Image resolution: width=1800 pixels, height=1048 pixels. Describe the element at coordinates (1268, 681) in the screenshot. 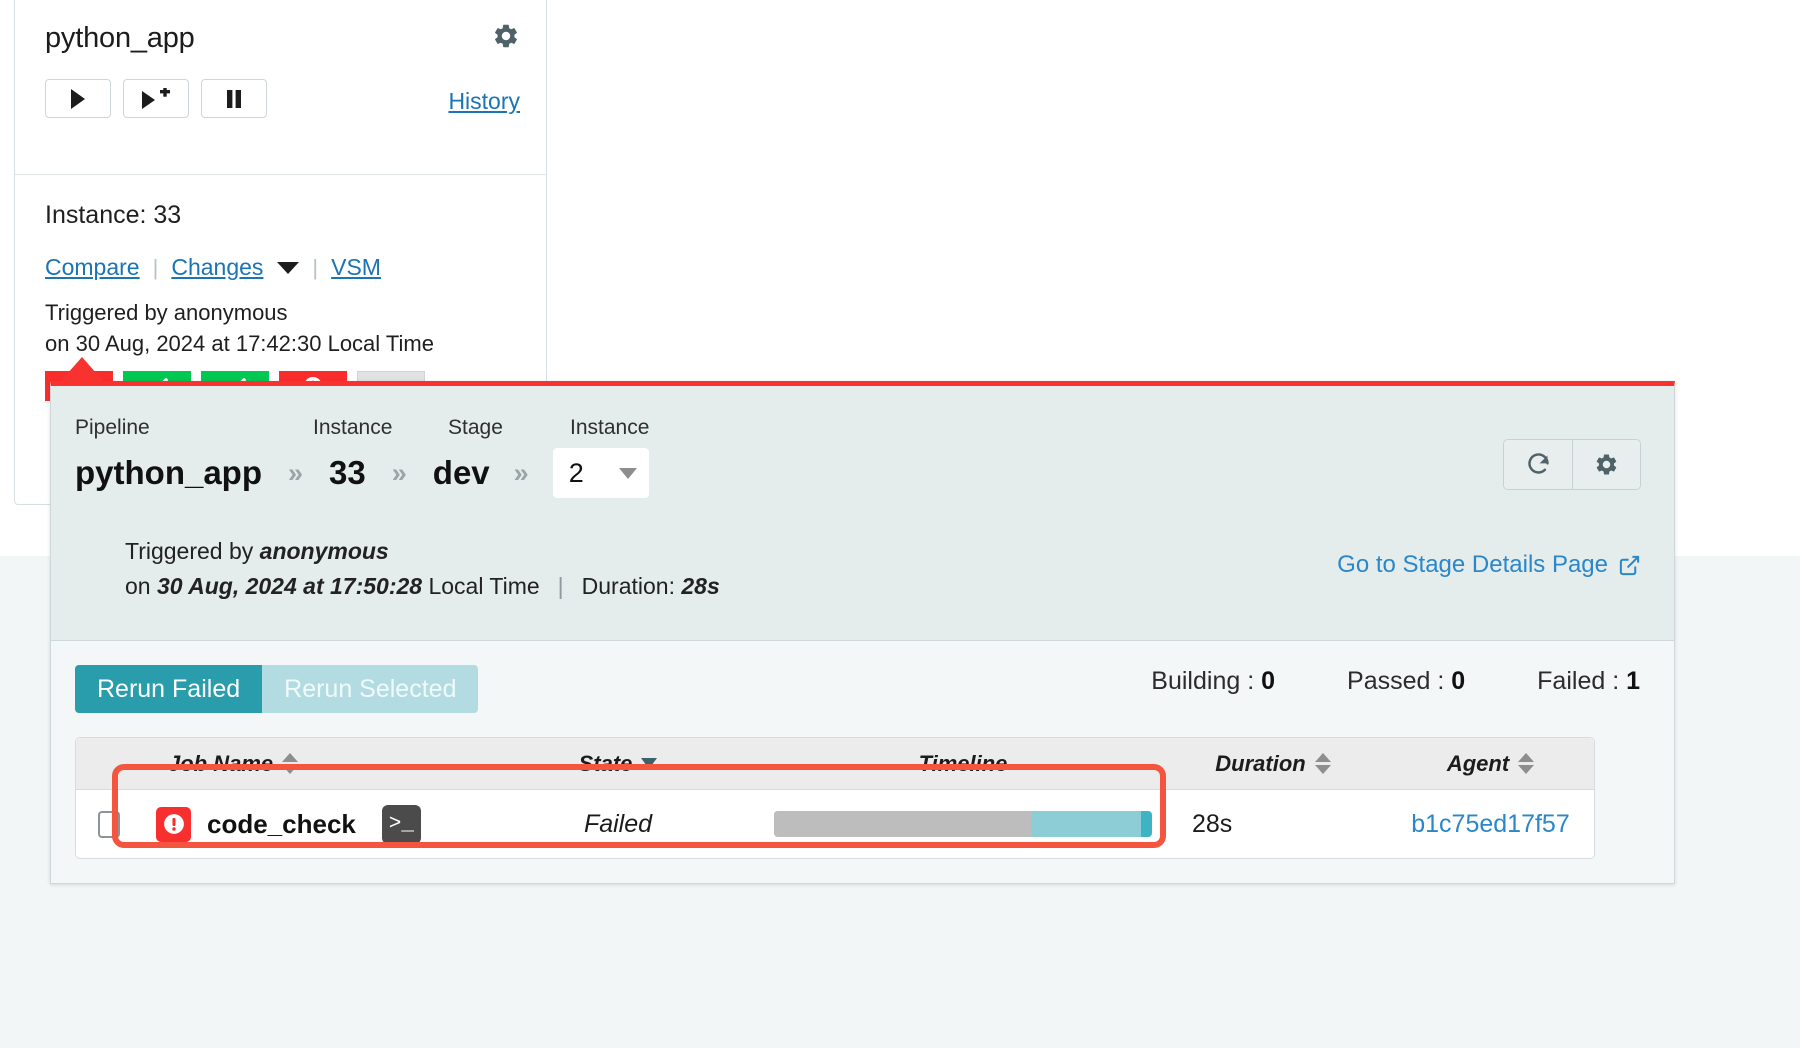

I see `building-count-value: 0` at that location.